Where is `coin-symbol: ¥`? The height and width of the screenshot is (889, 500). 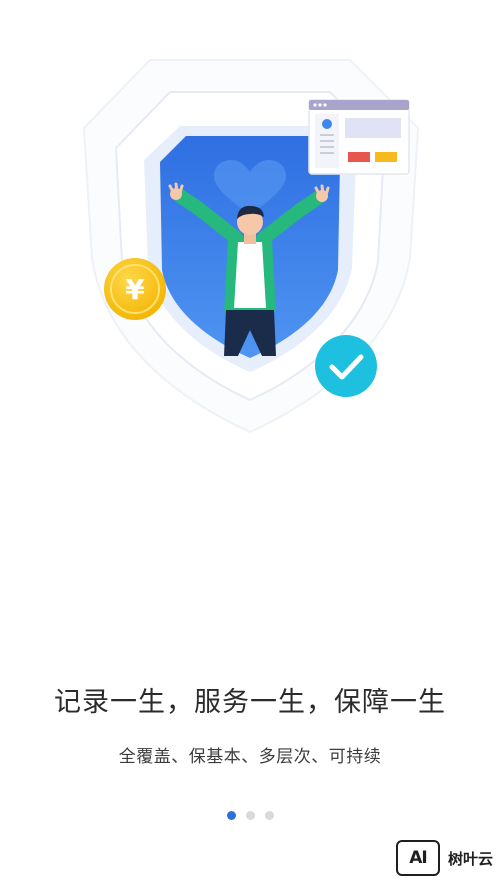
coin-symbol: ¥ is located at coordinates (135, 289).